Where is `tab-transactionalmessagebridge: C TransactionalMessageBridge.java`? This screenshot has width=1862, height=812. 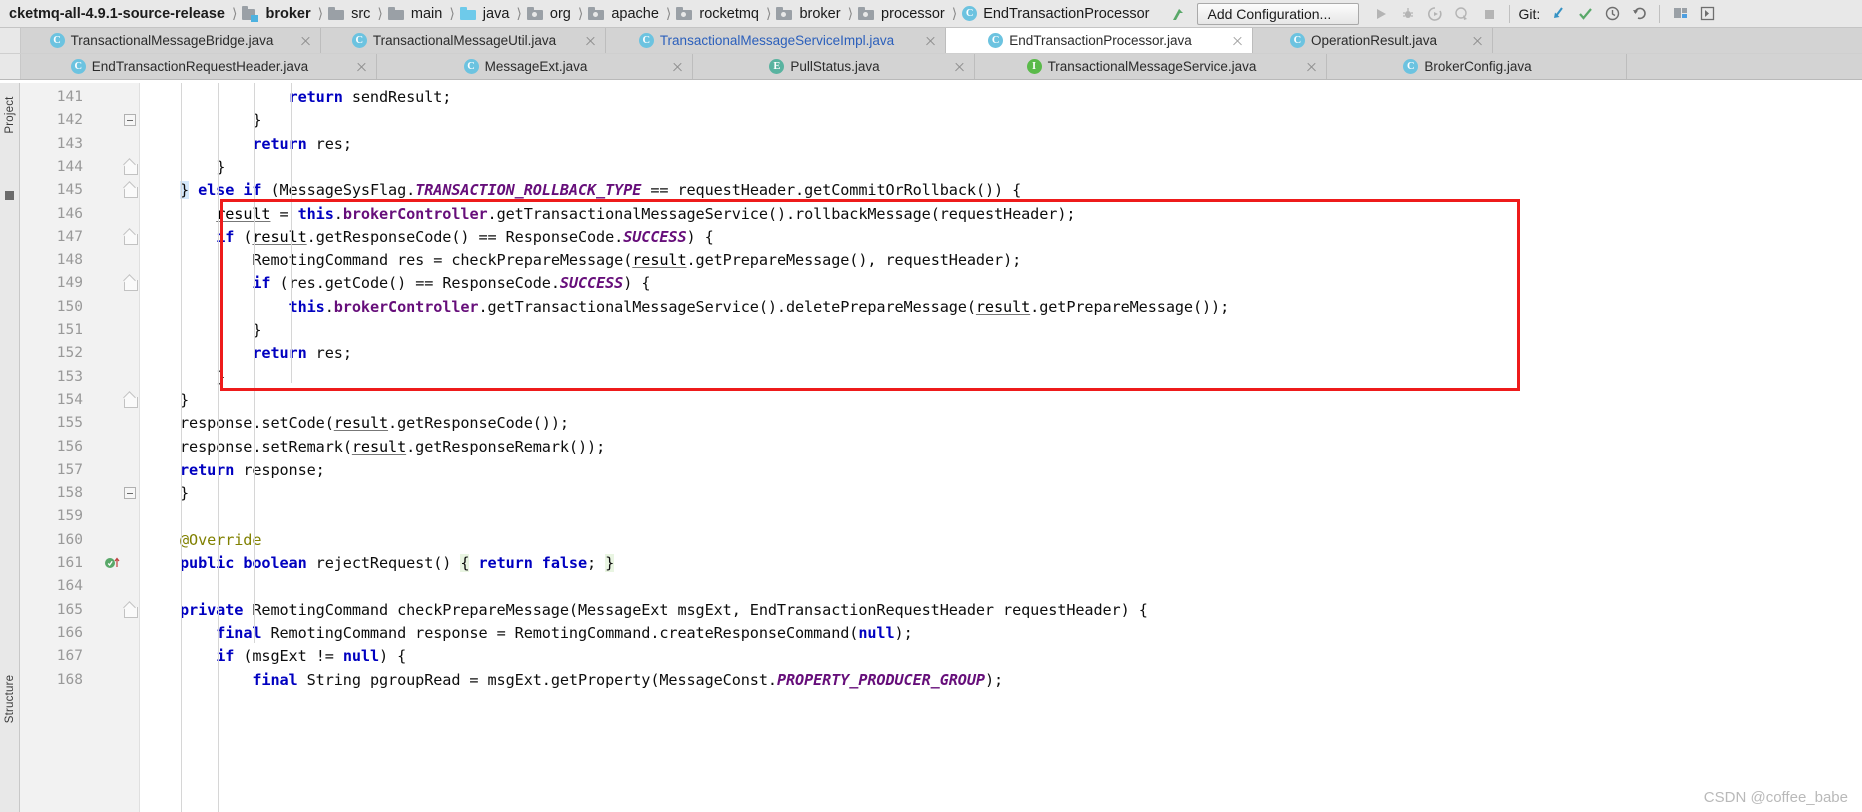
tab-transactionalmessagebridge: C TransactionalMessageBridge.java is located at coordinates (171, 40).